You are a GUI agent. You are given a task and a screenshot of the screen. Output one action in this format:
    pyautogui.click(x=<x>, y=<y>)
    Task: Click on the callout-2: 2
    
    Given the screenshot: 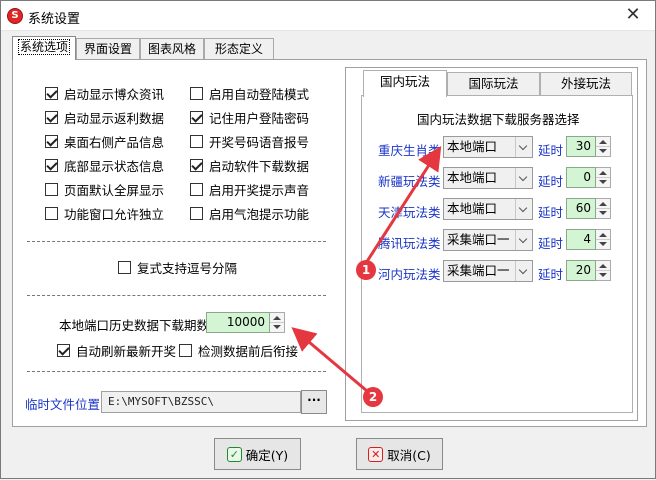 What is the action you would take?
    pyautogui.click(x=373, y=397)
    